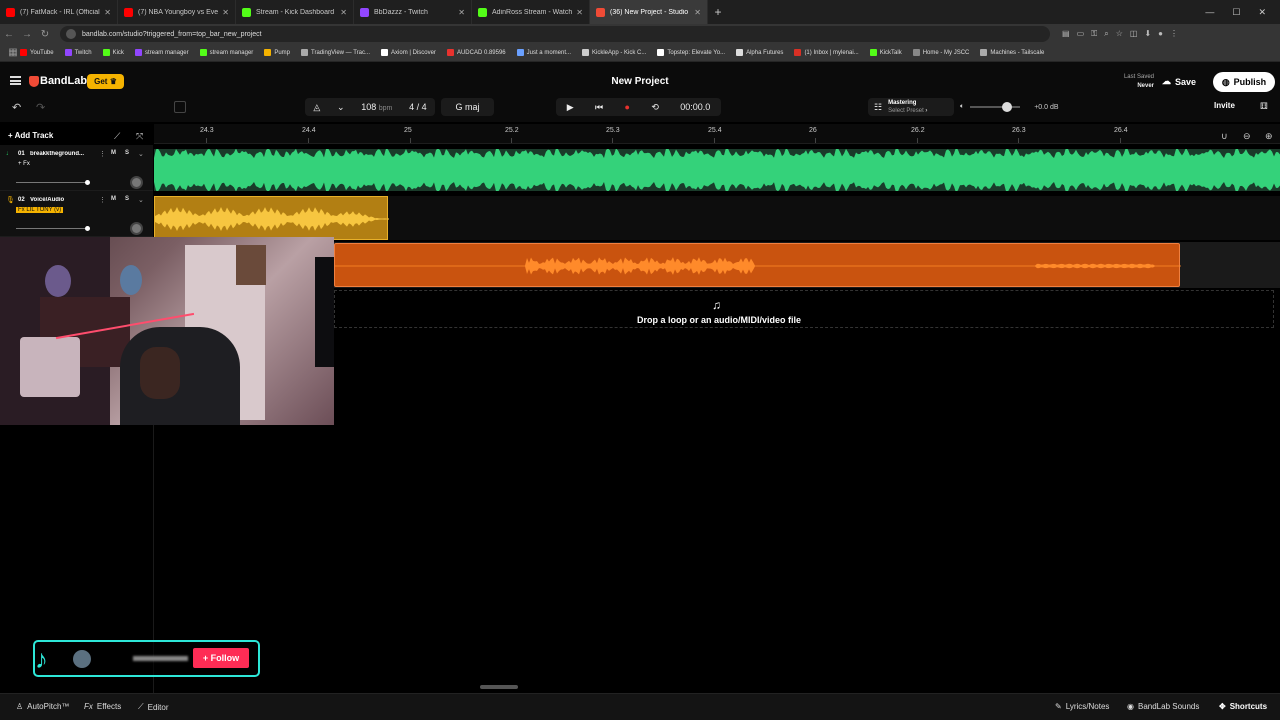  Describe the element at coordinates (102, 706) in the screenshot. I see `effects-button: Fx Effects` at that location.